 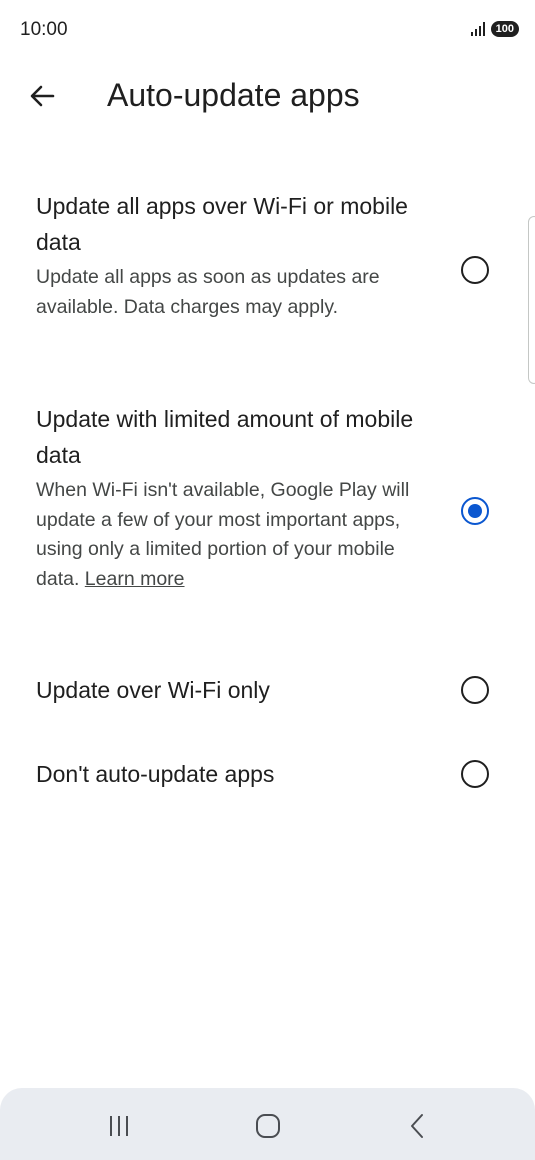 I want to click on home-button, so click(x=268, y=1126).